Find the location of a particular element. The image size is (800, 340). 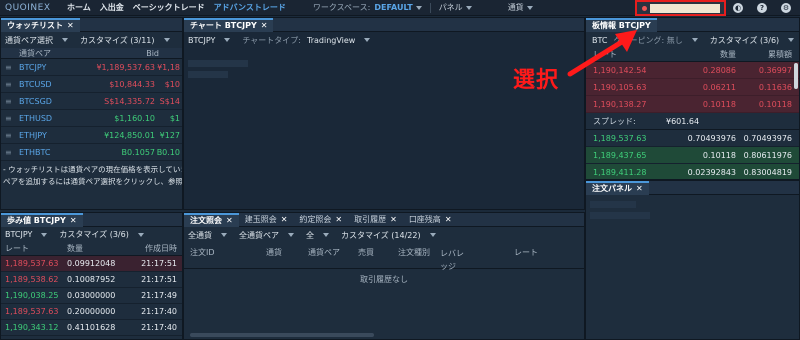

watchlist-row: ≡ BTCSGD S$14,335.72 S$14 is located at coordinates (91, 101).